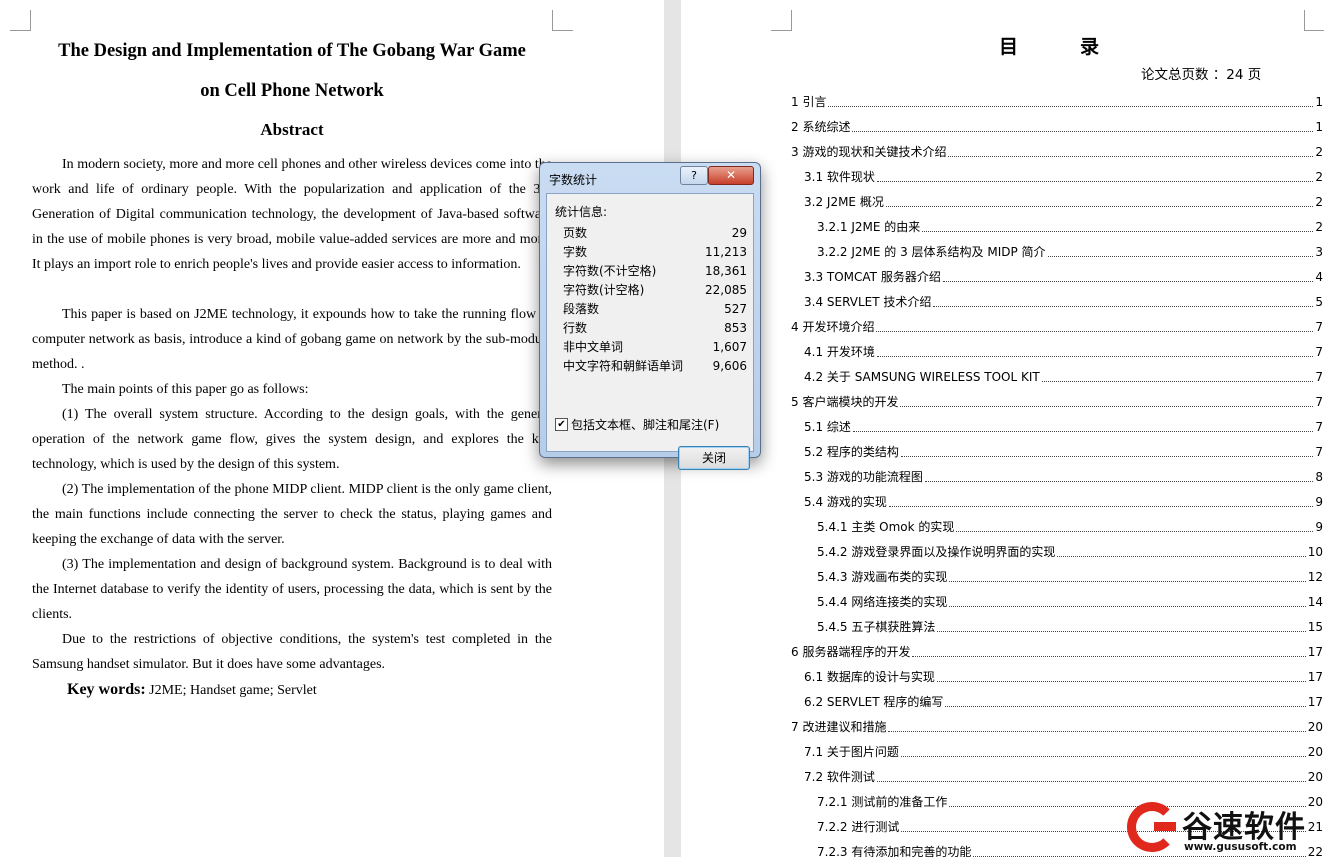  What do you see at coordinates (1057, 551) in the screenshot?
I see `toc-entry: 5.4.2 游戏登录界面以及操作说明界面的实现 10` at bounding box center [1057, 551].